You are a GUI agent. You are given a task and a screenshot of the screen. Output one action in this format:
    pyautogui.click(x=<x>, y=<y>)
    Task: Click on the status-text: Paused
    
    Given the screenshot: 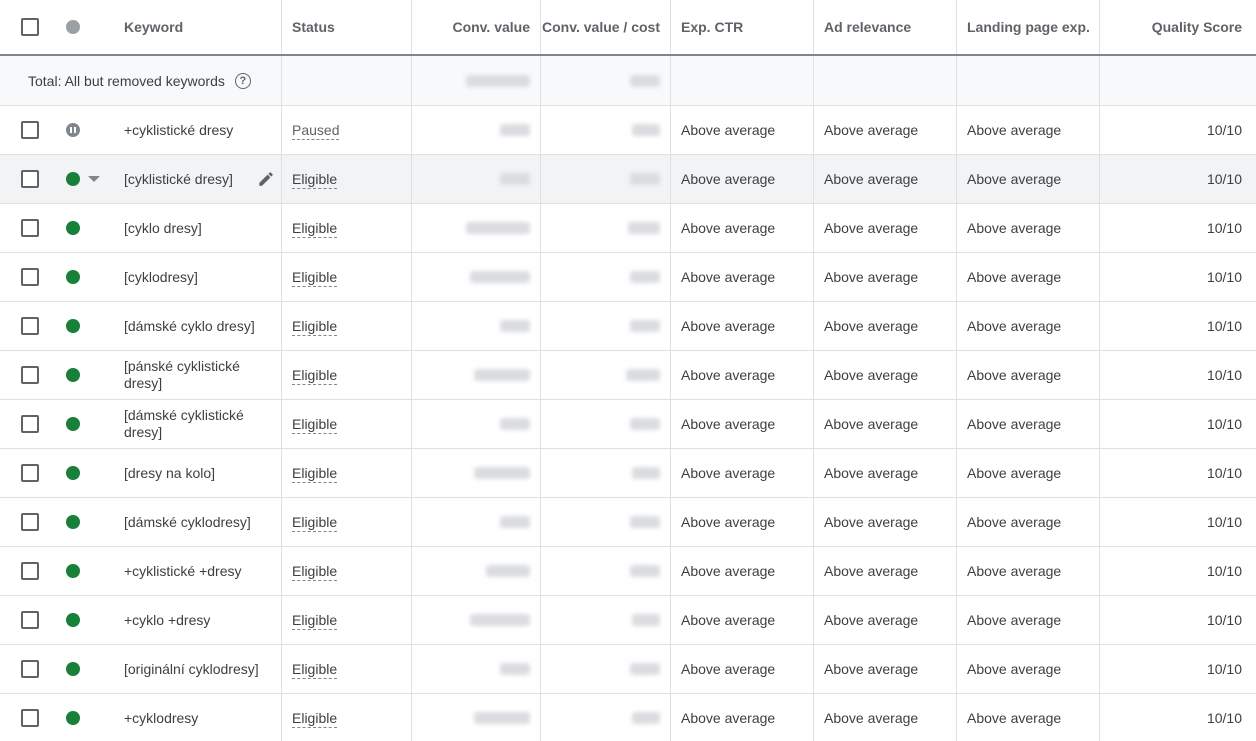 What is the action you would take?
    pyautogui.click(x=316, y=130)
    